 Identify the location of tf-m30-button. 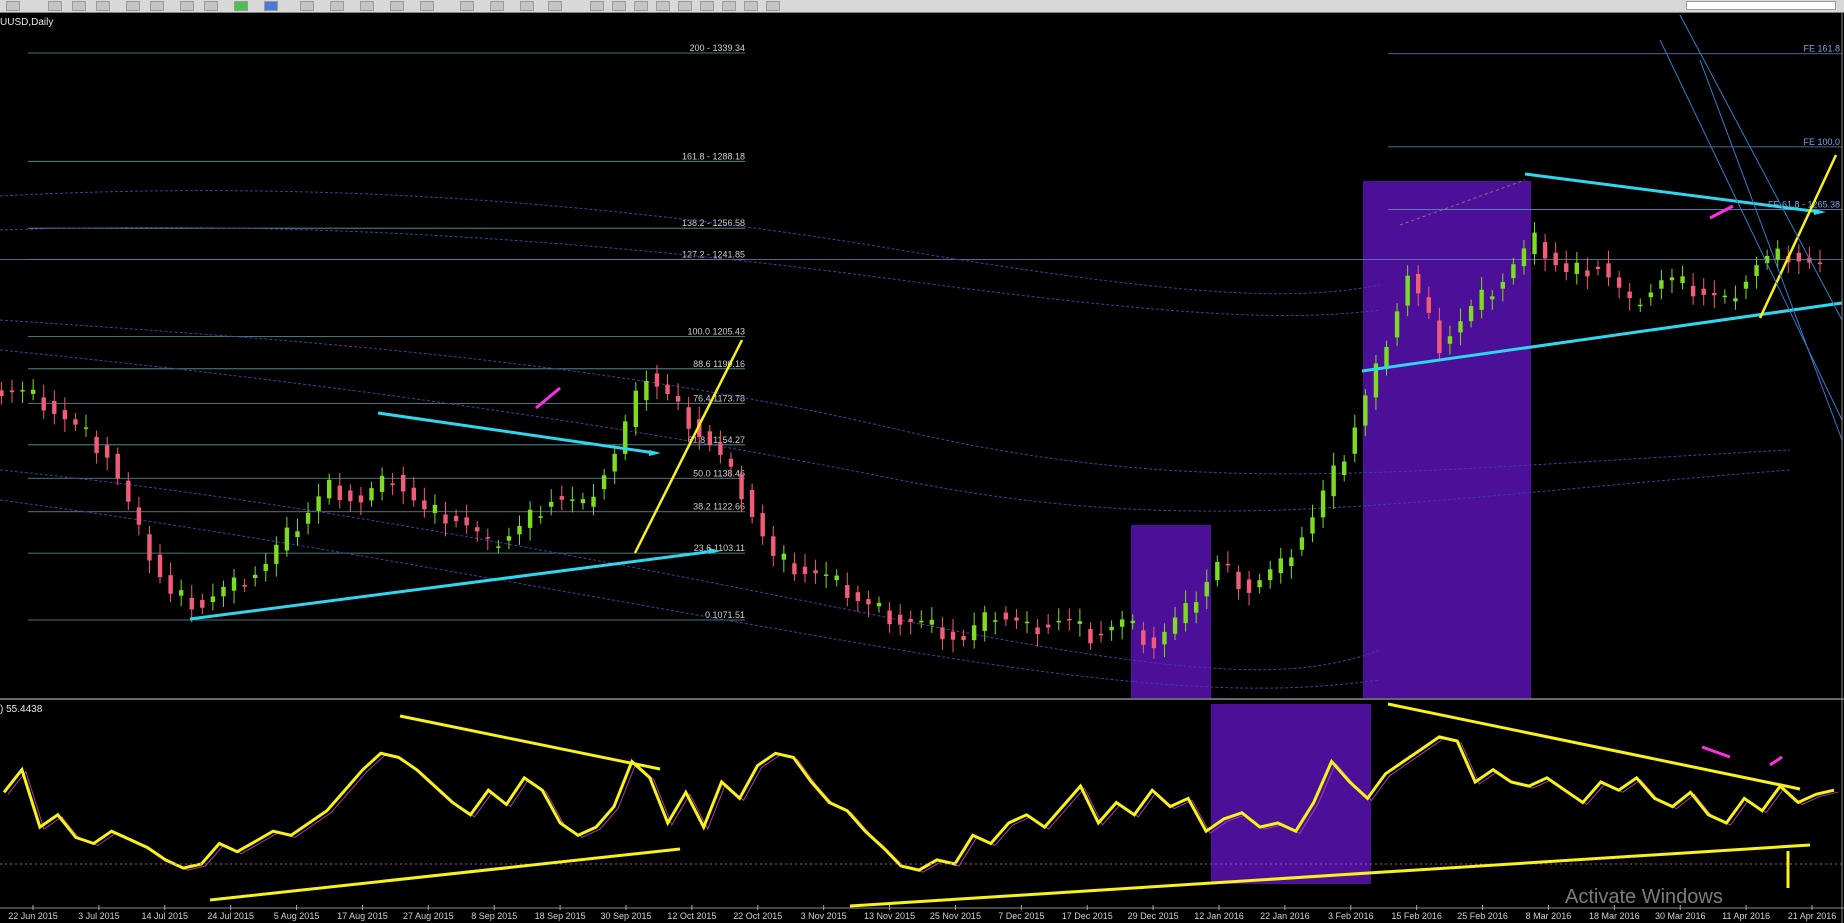
(663, 6).